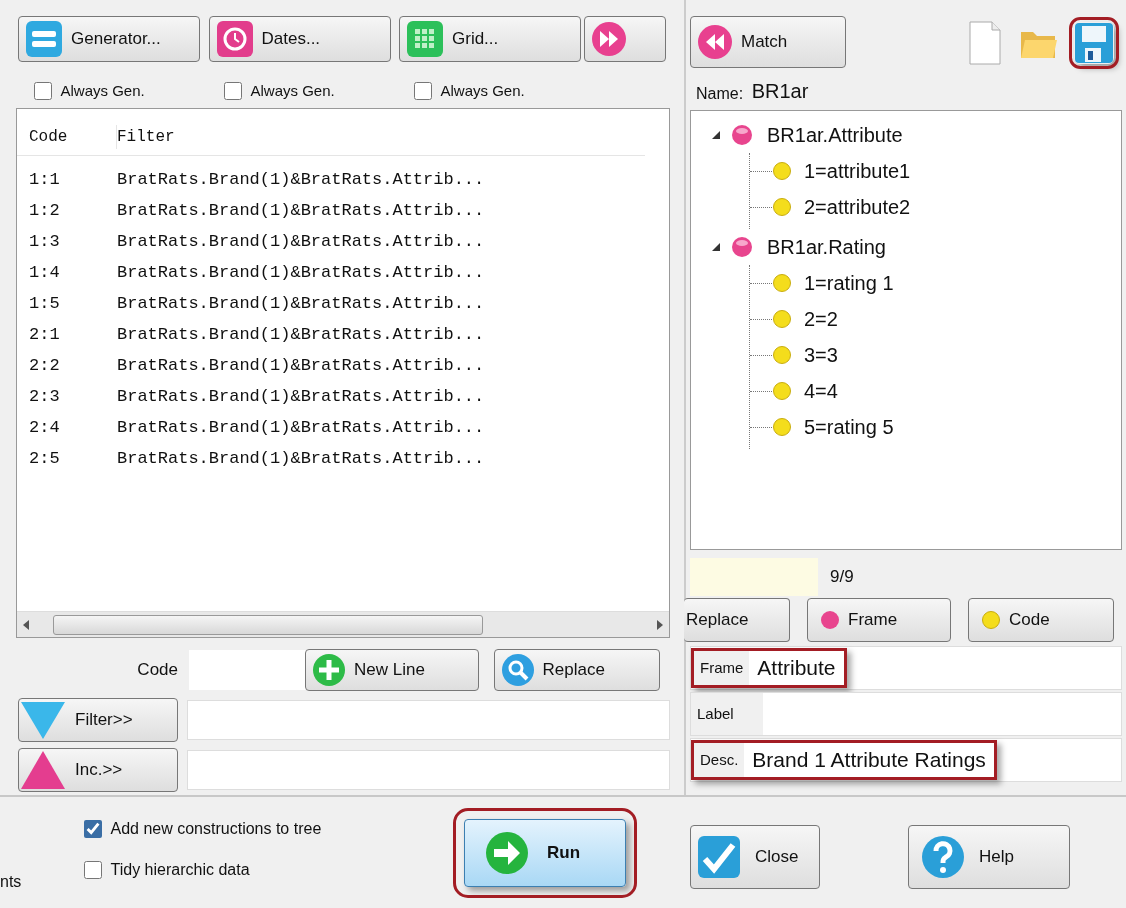 The image size is (1126, 908). I want to click on table-cell-text: 1:2, so click(45, 210).